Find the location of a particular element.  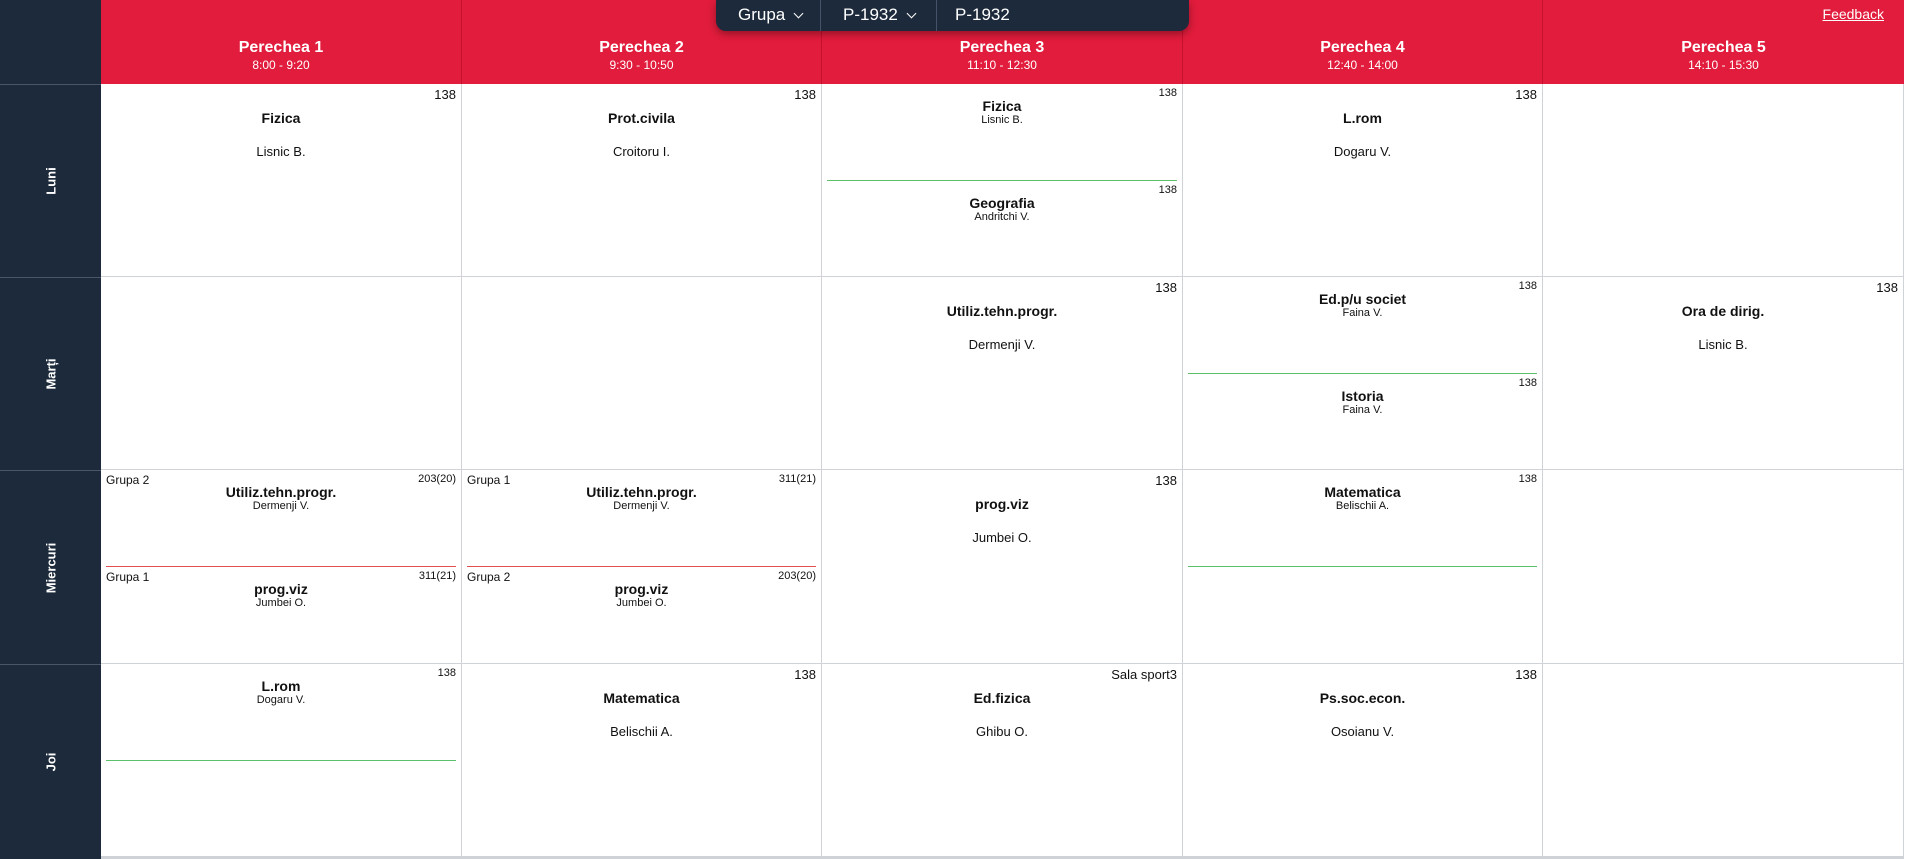

day-label: Luni is located at coordinates (50, 181).